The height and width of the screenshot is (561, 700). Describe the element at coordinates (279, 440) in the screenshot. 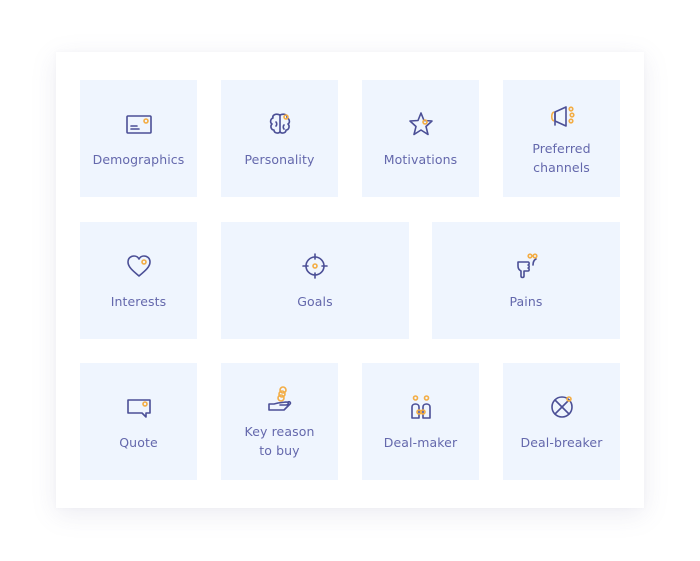

I see `tile-label: Key reason to buy` at that location.